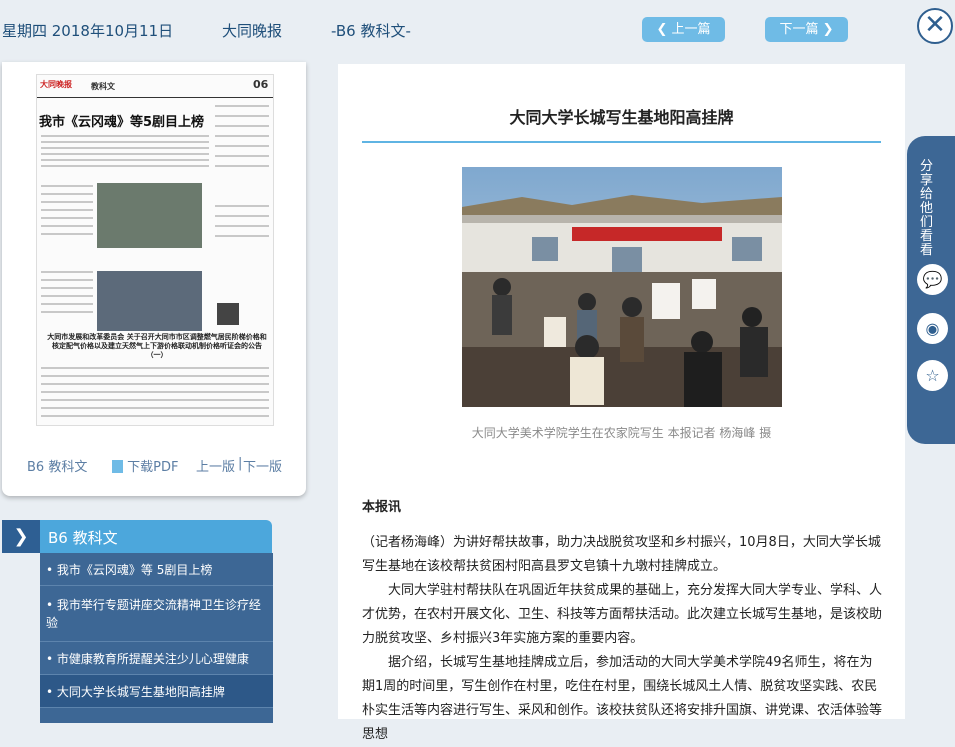  Describe the element at coordinates (371, 31) in the screenshot. I see `page-section: -B6 教科文-` at that location.